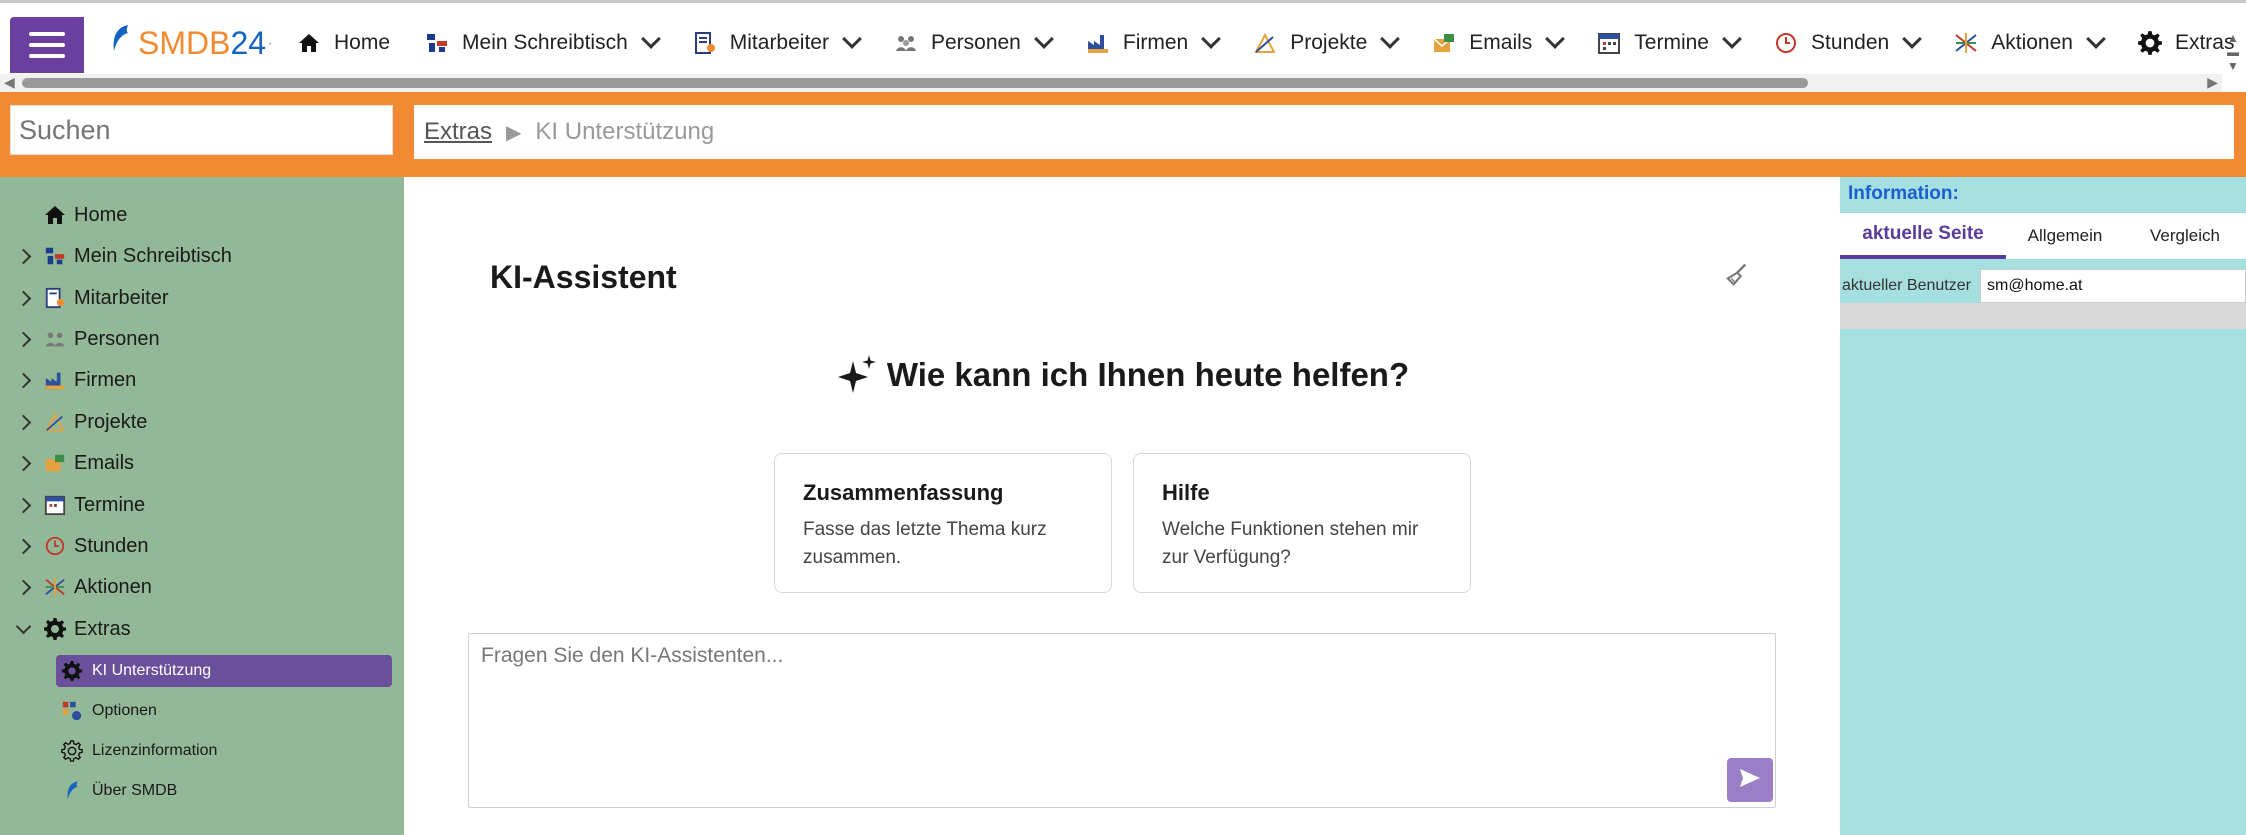 This screenshot has width=2246, height=835. I want to click on sidebar-item-emails: Emails, so click(67, 463).